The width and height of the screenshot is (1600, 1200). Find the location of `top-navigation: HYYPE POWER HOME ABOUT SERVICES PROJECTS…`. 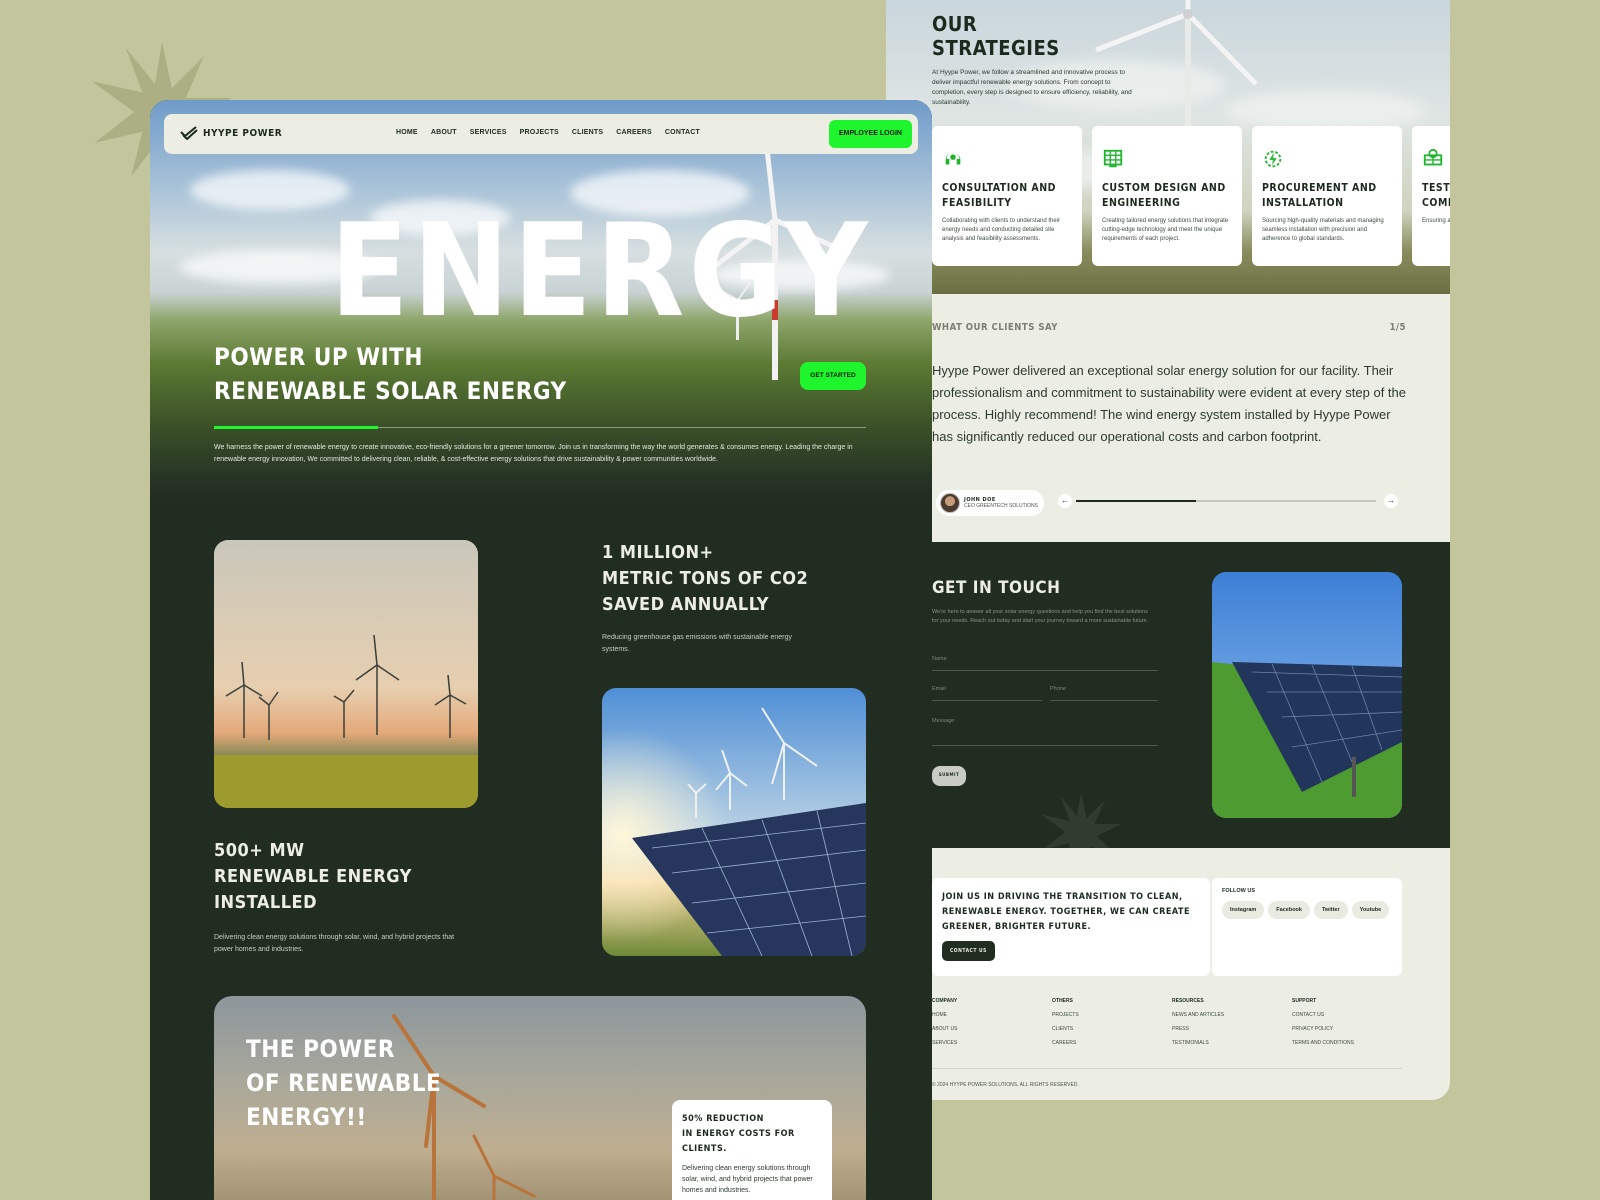

top-navigation: HYYPE POWER HOME ABOUT SERVICES PROJECTS… is located at coordinates (541, 134).